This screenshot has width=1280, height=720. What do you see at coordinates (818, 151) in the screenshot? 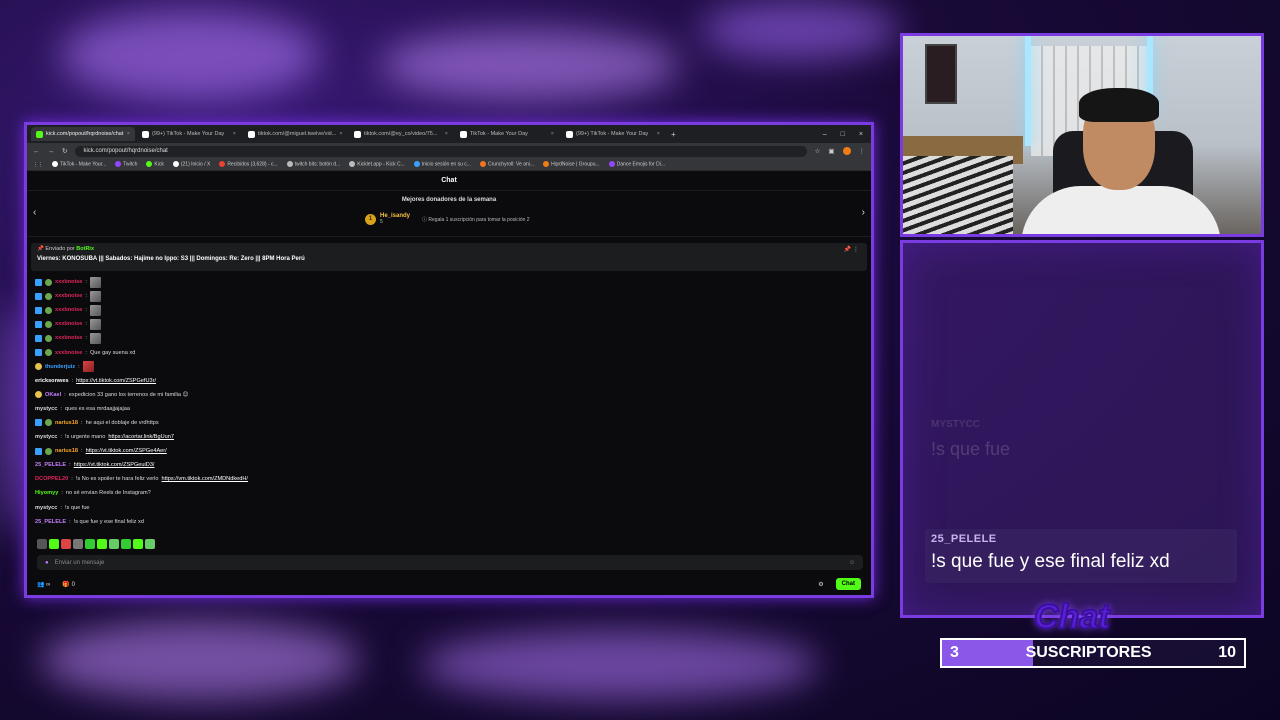
I see `star-icon: ☆` at bounding box center [818, 151].